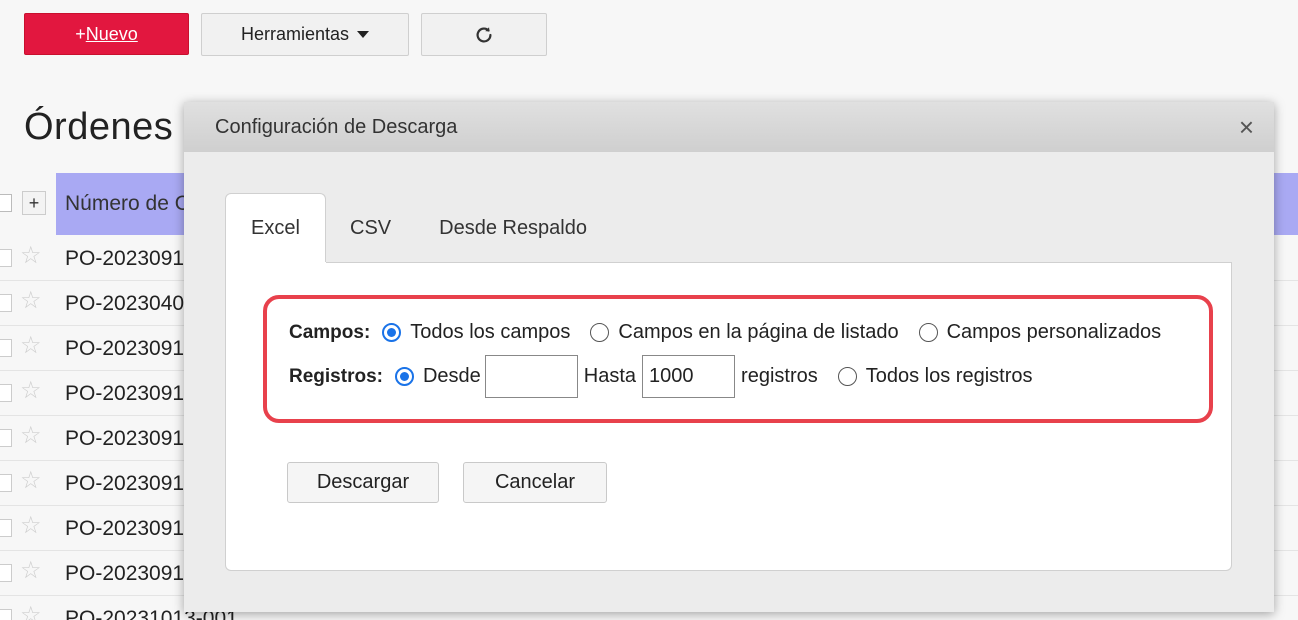  What do you see at coordinates (447, 482) in the screenshot?
I see `dialog-actions: Descargar Cancelar` at bounding box center [447, 482].